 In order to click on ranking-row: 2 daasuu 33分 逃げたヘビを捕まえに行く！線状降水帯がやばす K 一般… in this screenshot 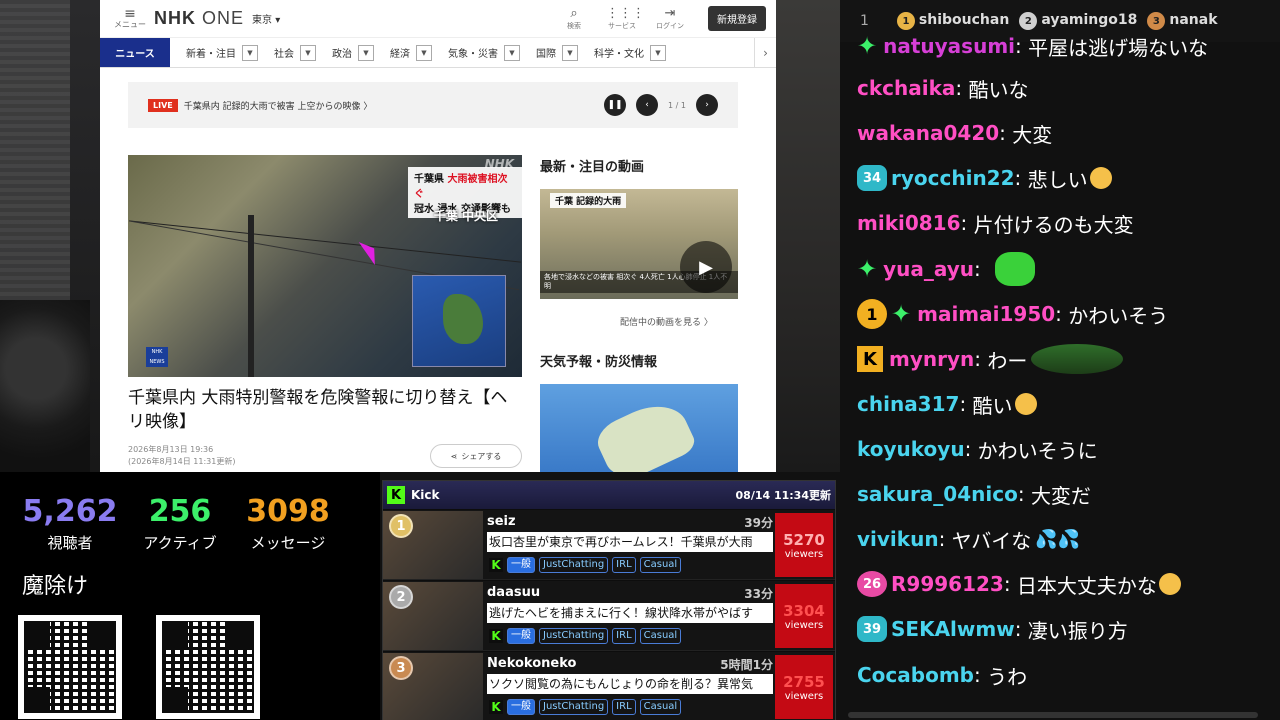, I will do `click(609, 616)`.